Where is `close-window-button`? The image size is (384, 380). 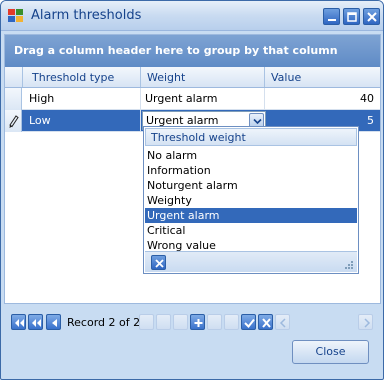 close-window-button is located at coordinates (371, 16).